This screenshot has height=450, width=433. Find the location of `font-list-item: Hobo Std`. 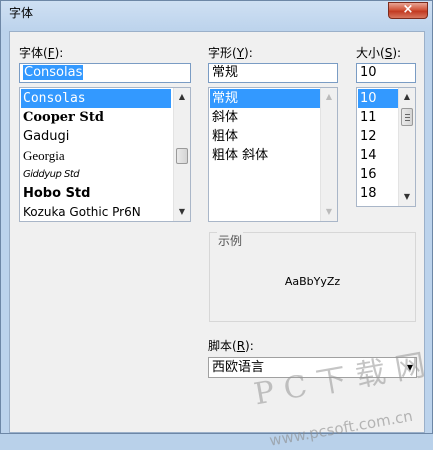

font-list-item: Hobo Std is located at coordinates (96, 193).